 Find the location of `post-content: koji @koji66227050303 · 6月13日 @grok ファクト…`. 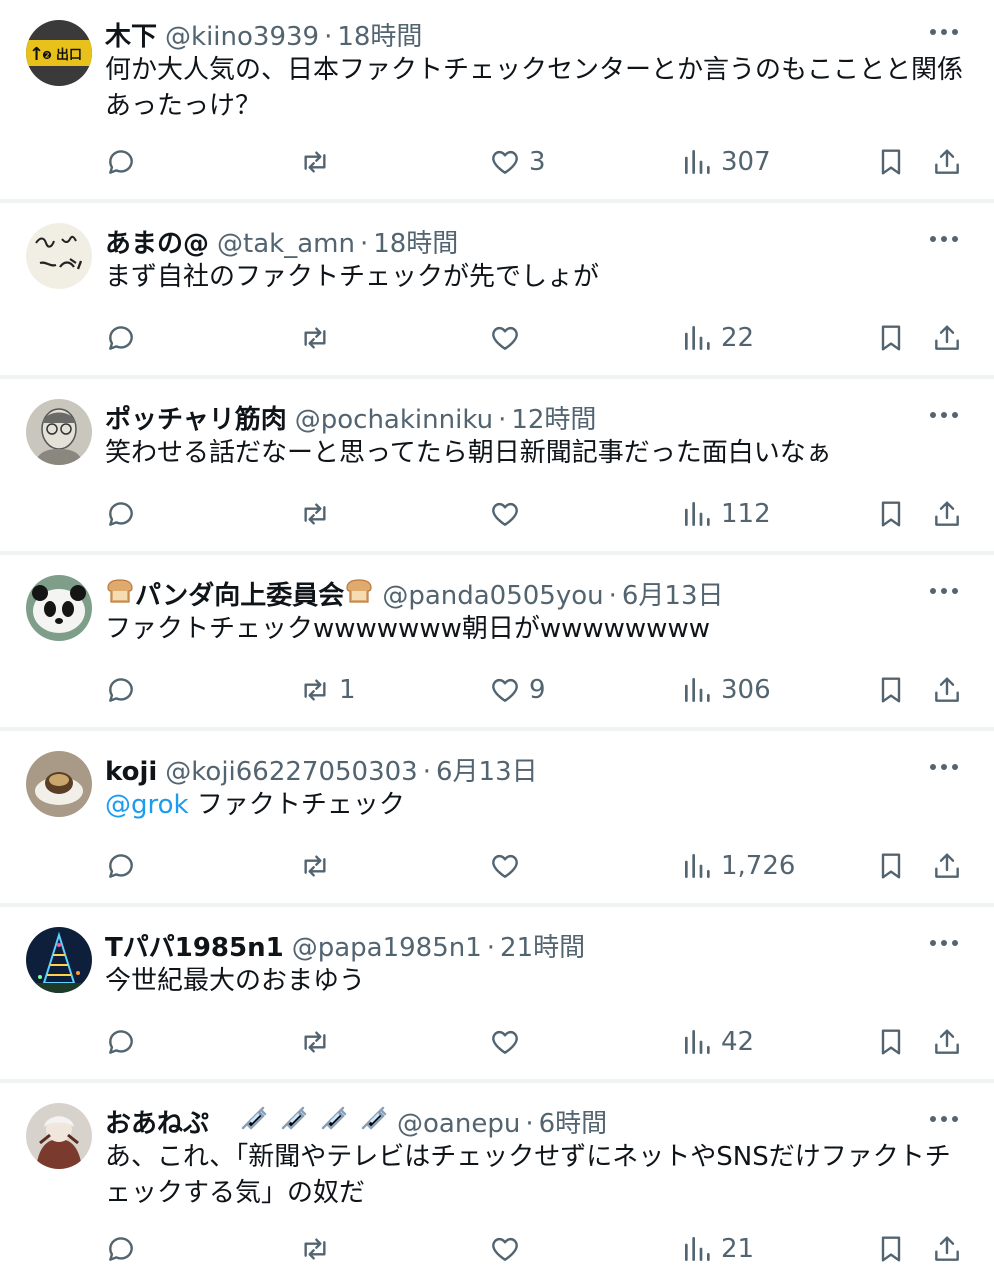

post-content: koji @koji66227050303 · 6月13日 @grok ファクト… is located at coordinates (536, 787).